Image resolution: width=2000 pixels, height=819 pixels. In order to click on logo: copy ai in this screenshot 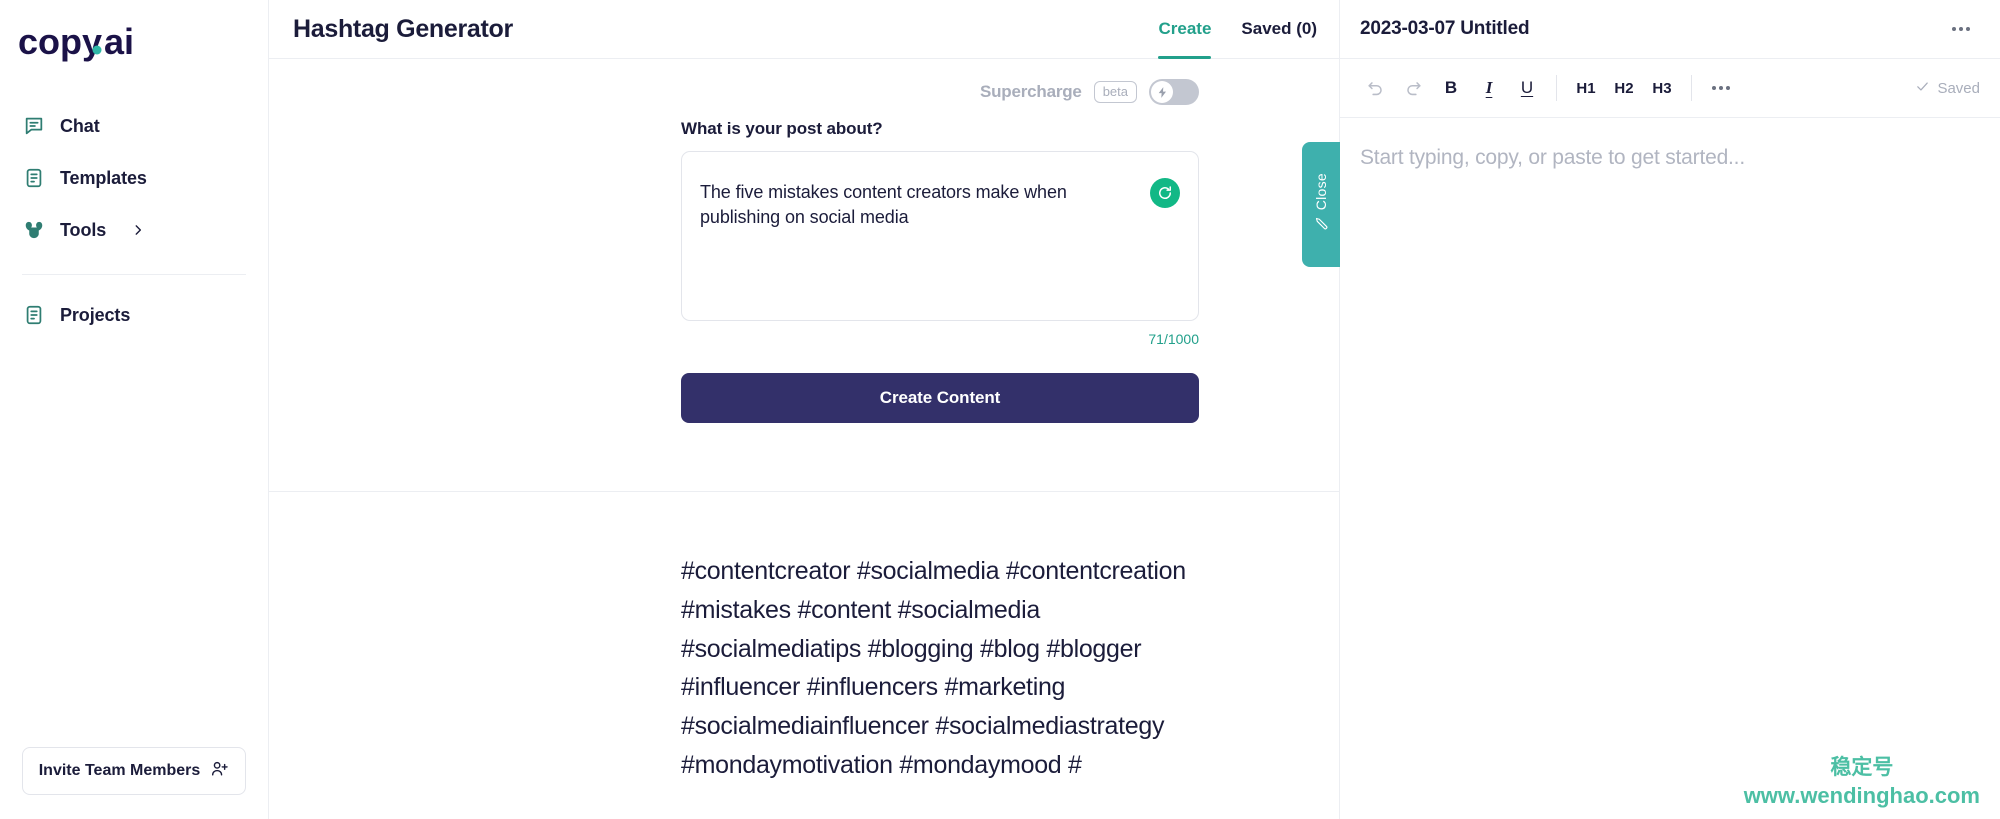, I will do `click(134, 44)`.